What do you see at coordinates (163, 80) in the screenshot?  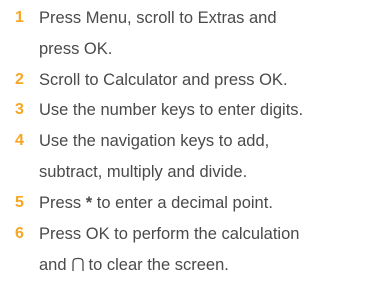 I see `step-text: Scroll to Calculator and press OK.` at bounding box center [163, 80].